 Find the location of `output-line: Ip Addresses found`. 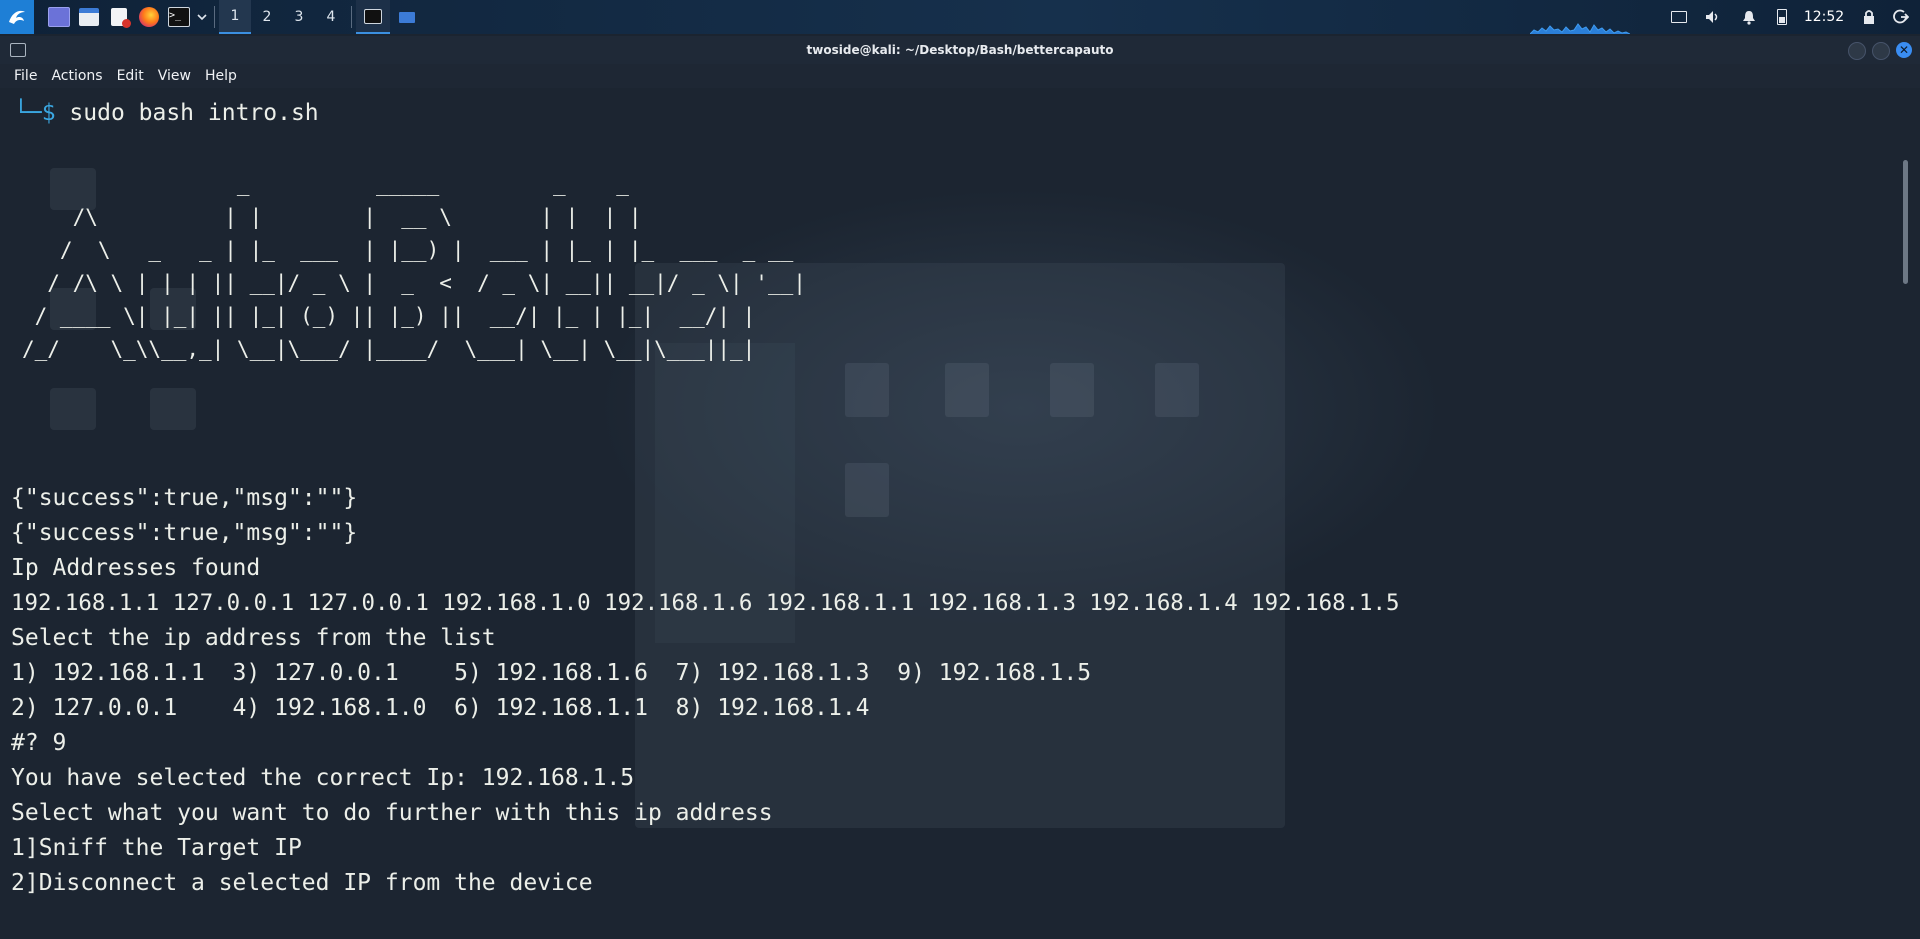

output-line: Ip Addresses found is located at coordinates (136, 568).